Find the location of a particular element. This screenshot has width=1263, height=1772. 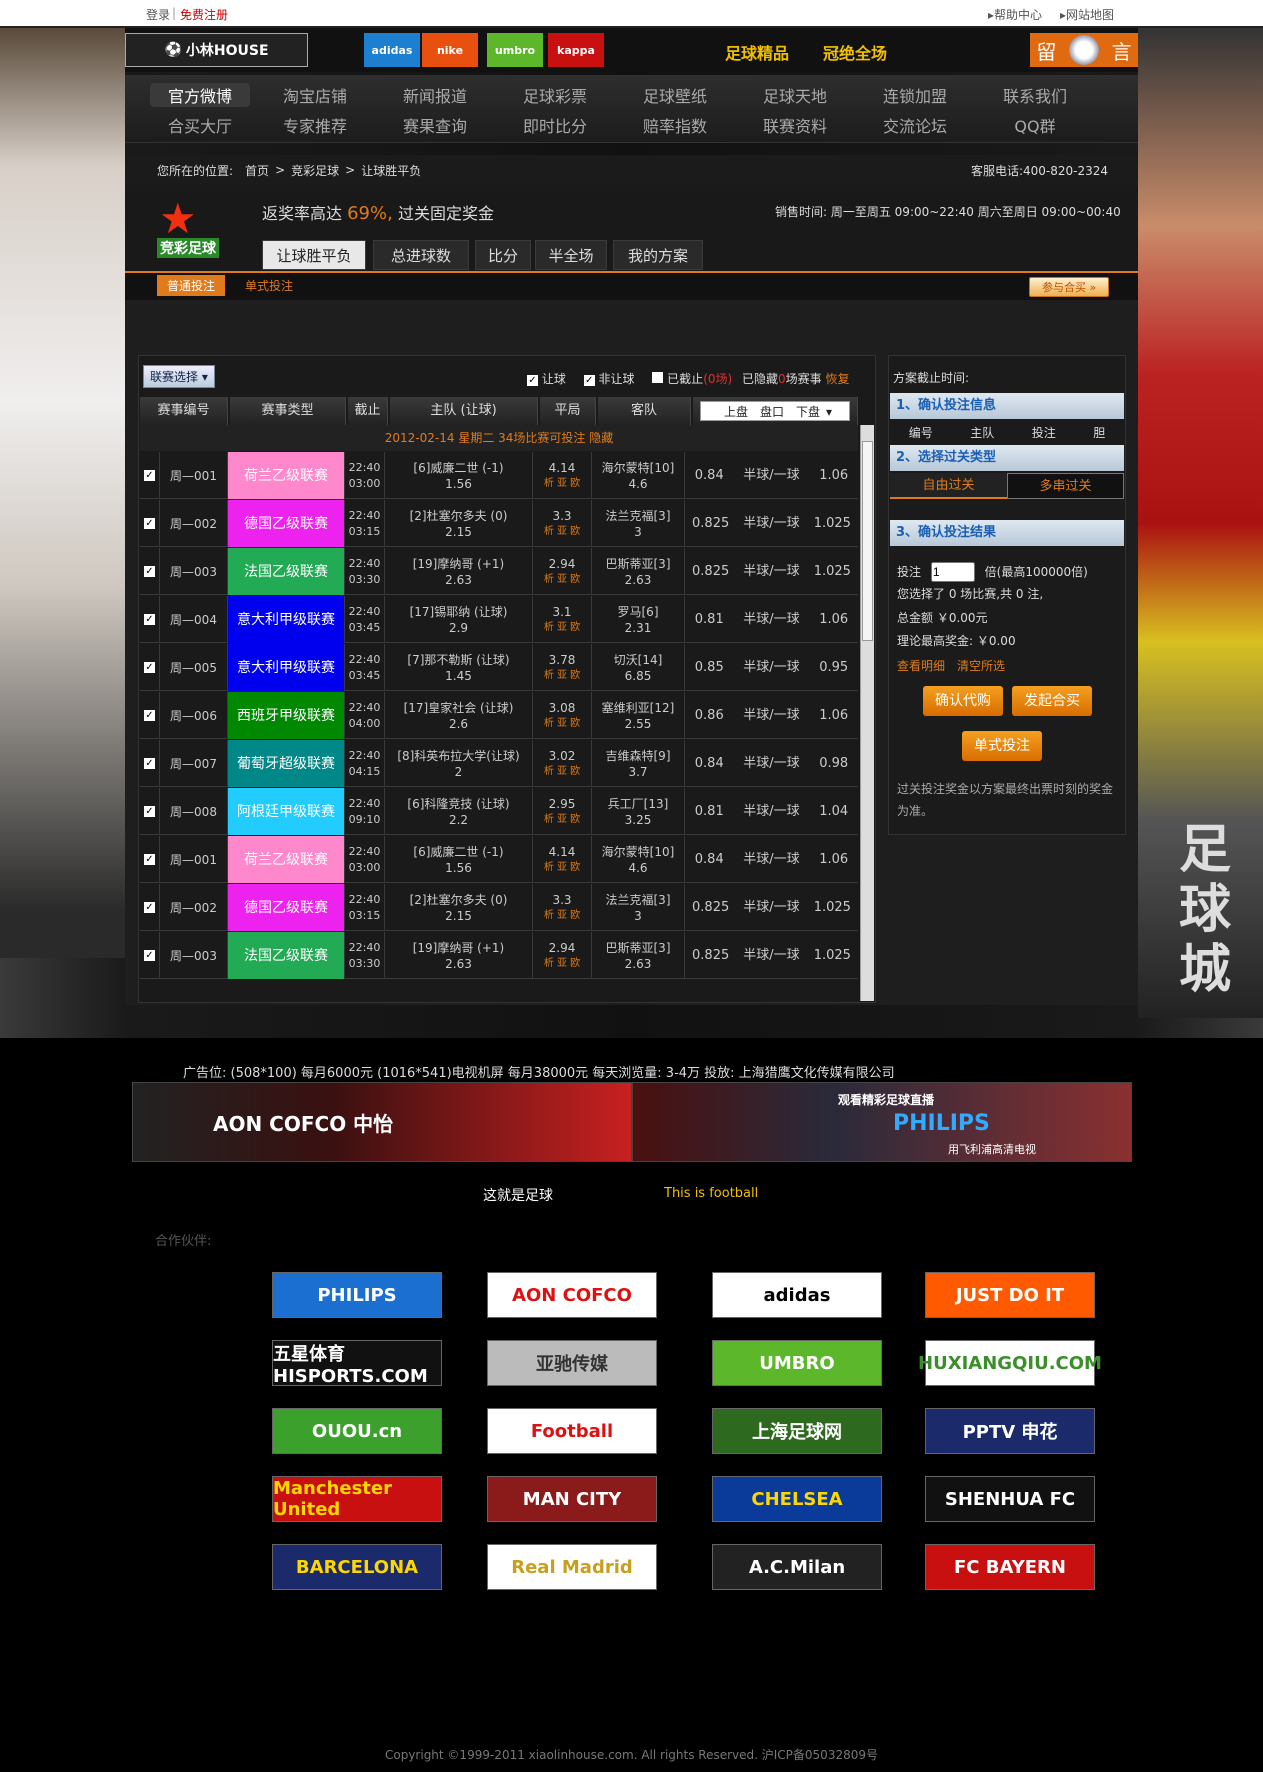

partner-logo: 上海足球网 is located at coordinates (797, 1431).